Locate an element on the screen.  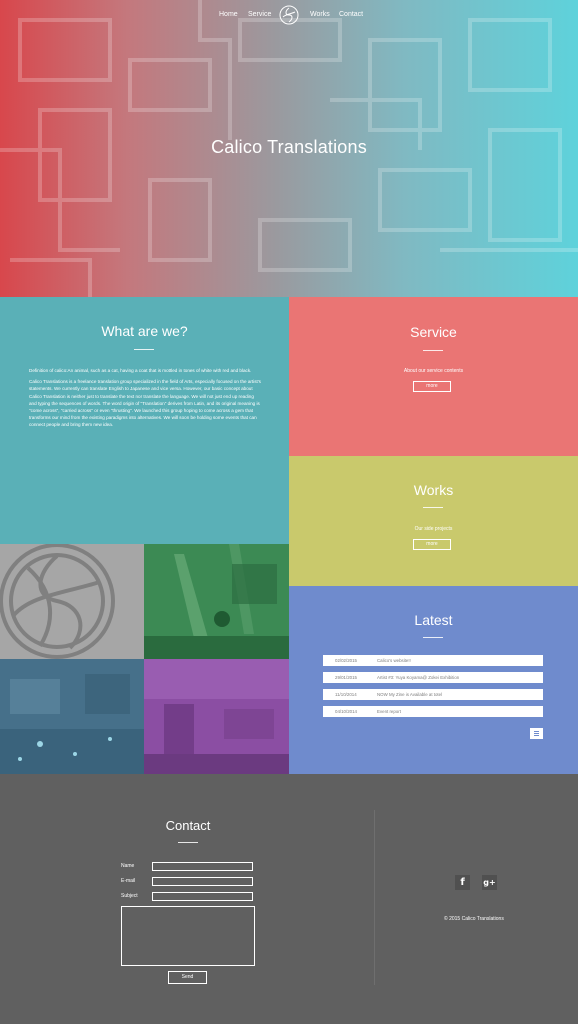
calico-logo-large-icon is located at coordinates (57, 601).